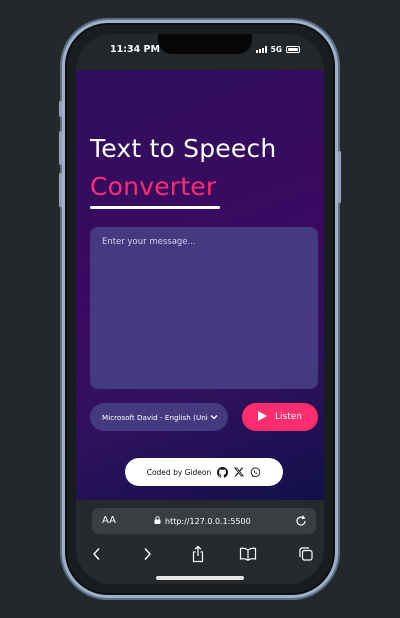 The image size is (400, 618). Describe the element at coordinates (60, 190) in the screenshot. I see `volume-down-button` at that location.